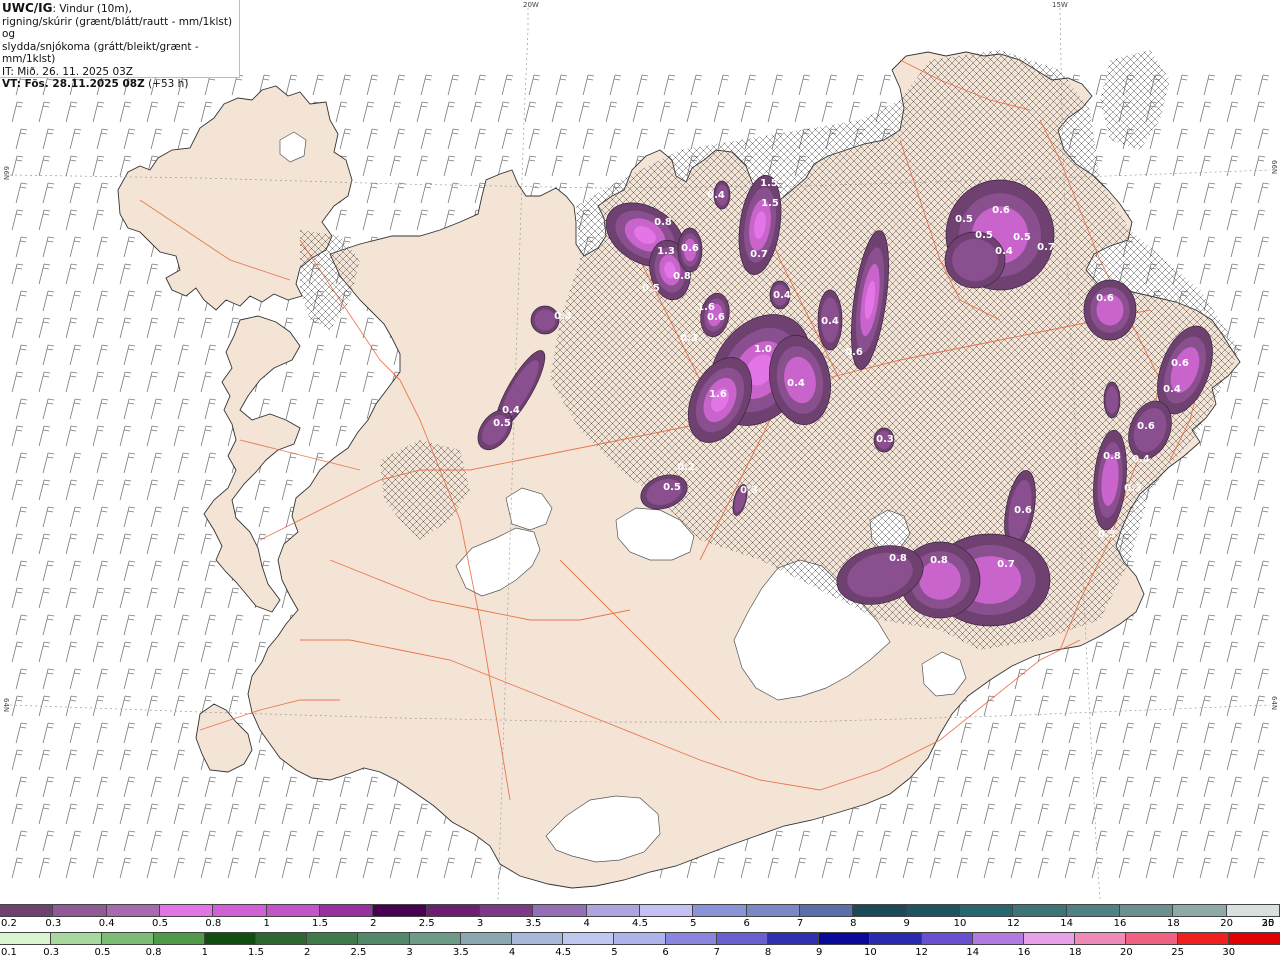 The image size is (1280, 960). Describe the element at coordinates (1126, 952) in the screenshot. I see `legend-tick-label: 20` at that location.